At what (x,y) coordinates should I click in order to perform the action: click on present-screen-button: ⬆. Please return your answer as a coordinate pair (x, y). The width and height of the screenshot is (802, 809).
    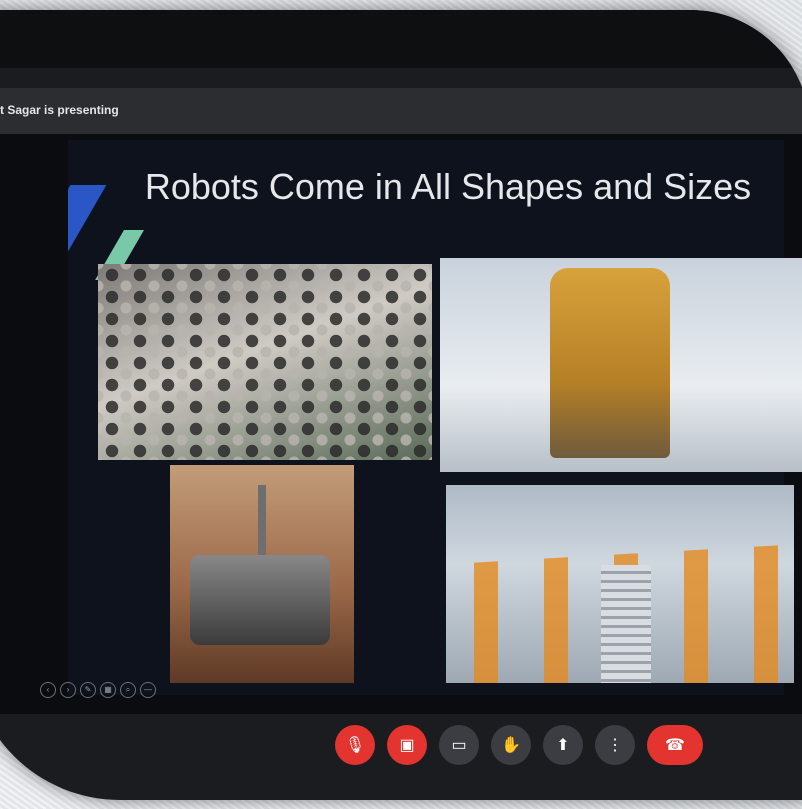
    Looking at the image, I should click on (563, 745).